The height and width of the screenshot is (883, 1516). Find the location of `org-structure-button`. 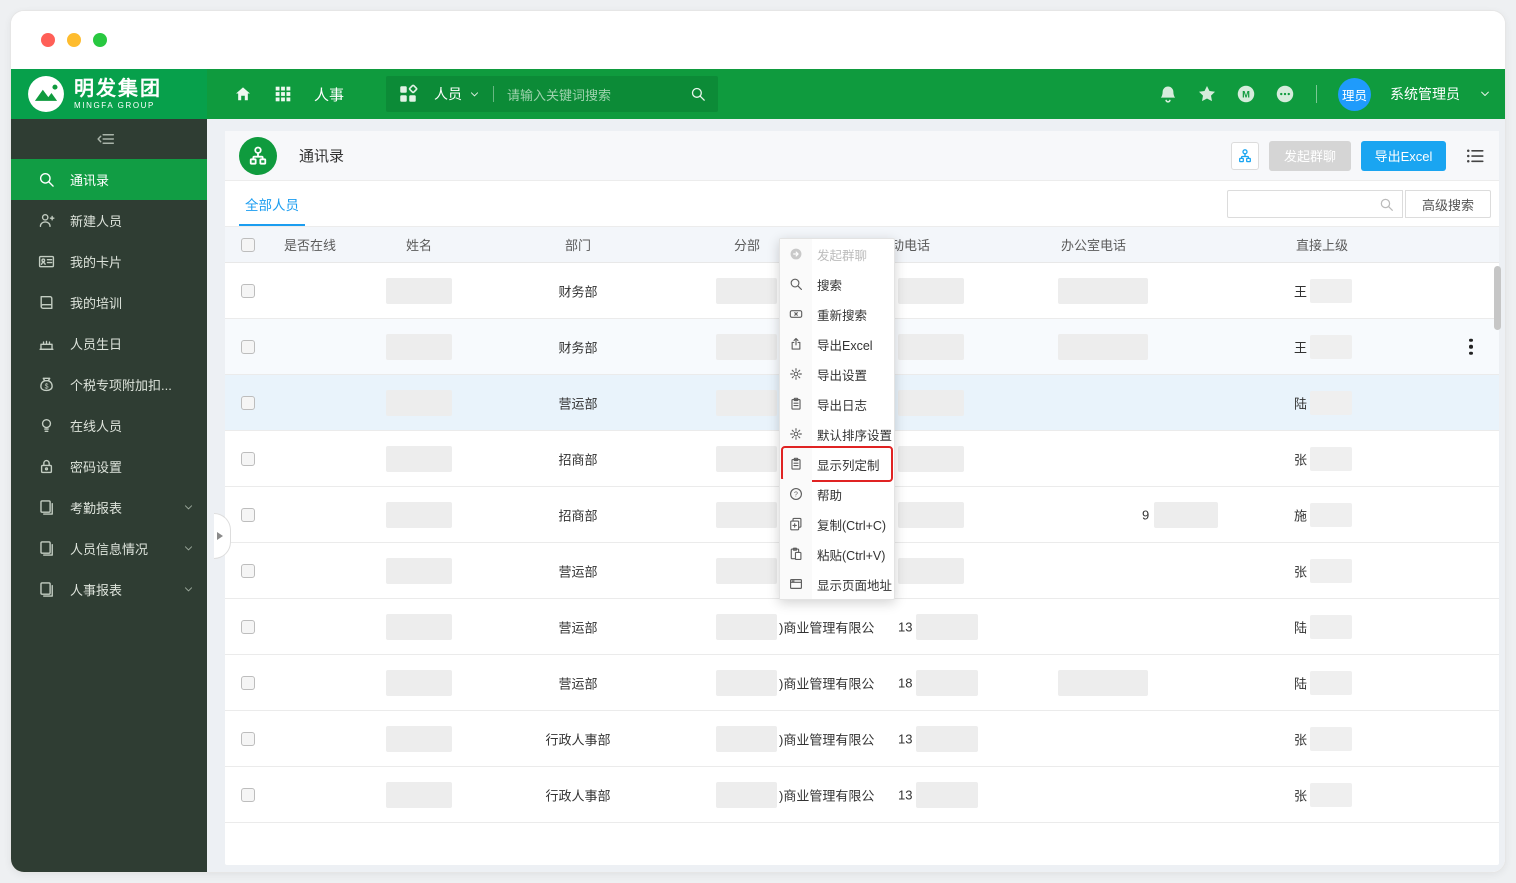

org-structure-button is located at coordinates (1245, 155).